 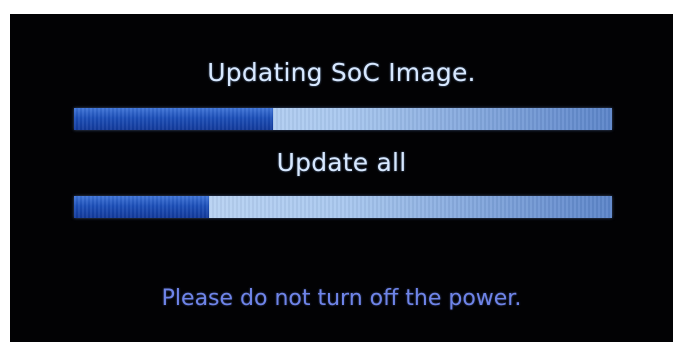 What do you see at coordinates (174, 119) in the screenshot?
I see `soc-update-progress-fill` at bounding box center [174, 119].